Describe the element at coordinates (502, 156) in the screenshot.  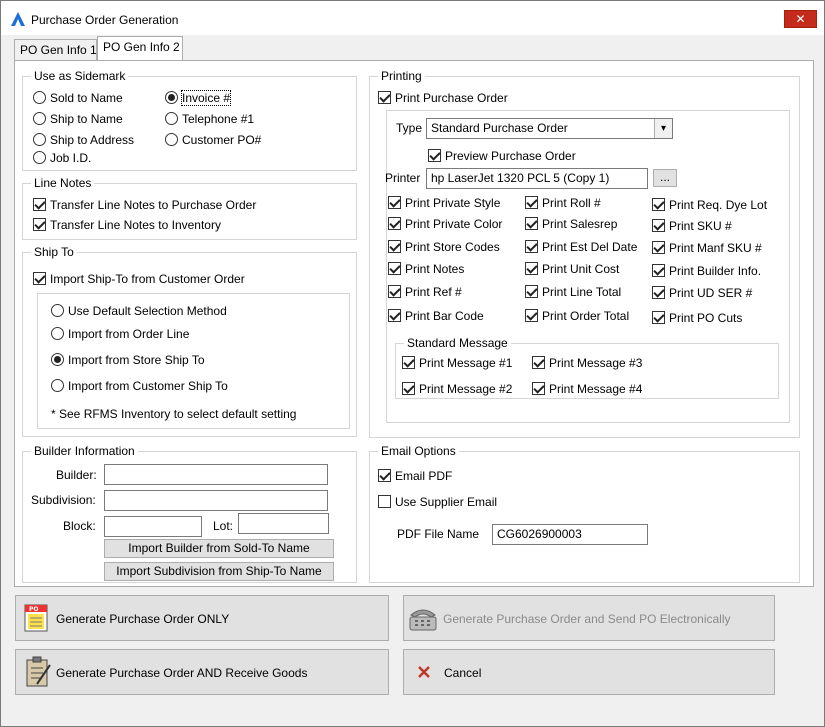
I see `checkbox-preview-po: Preview Purchase Order` at that location.